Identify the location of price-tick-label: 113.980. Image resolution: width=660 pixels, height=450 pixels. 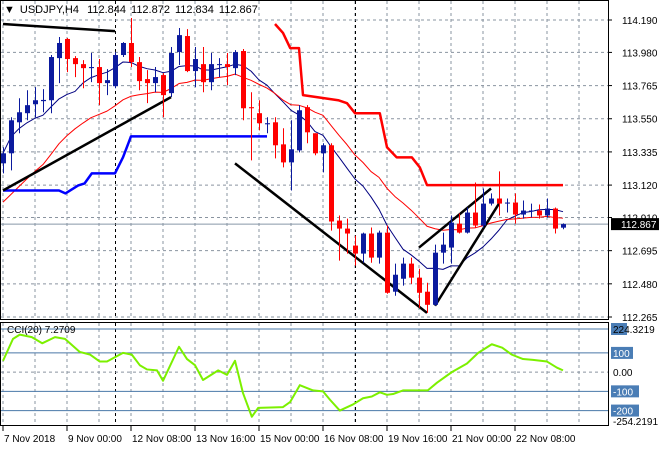
(640, 53).